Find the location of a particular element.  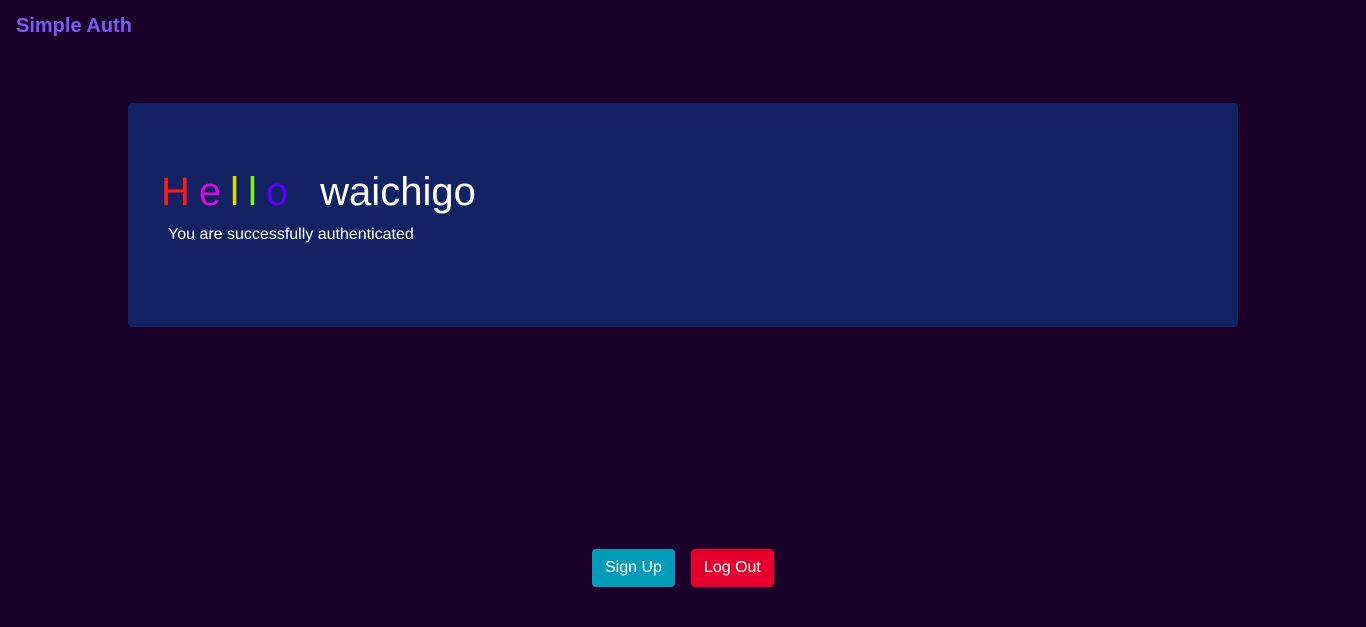

greeting-letter-e: e is located at coordinates (210, 192).